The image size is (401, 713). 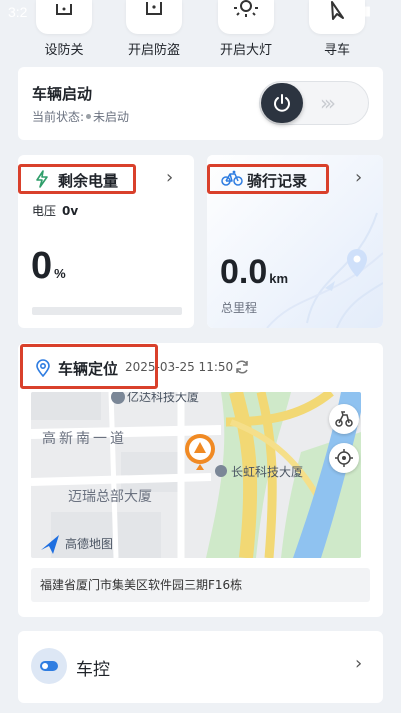 I want to click on battery-percent-value: 0, so click(x=42, y=266).